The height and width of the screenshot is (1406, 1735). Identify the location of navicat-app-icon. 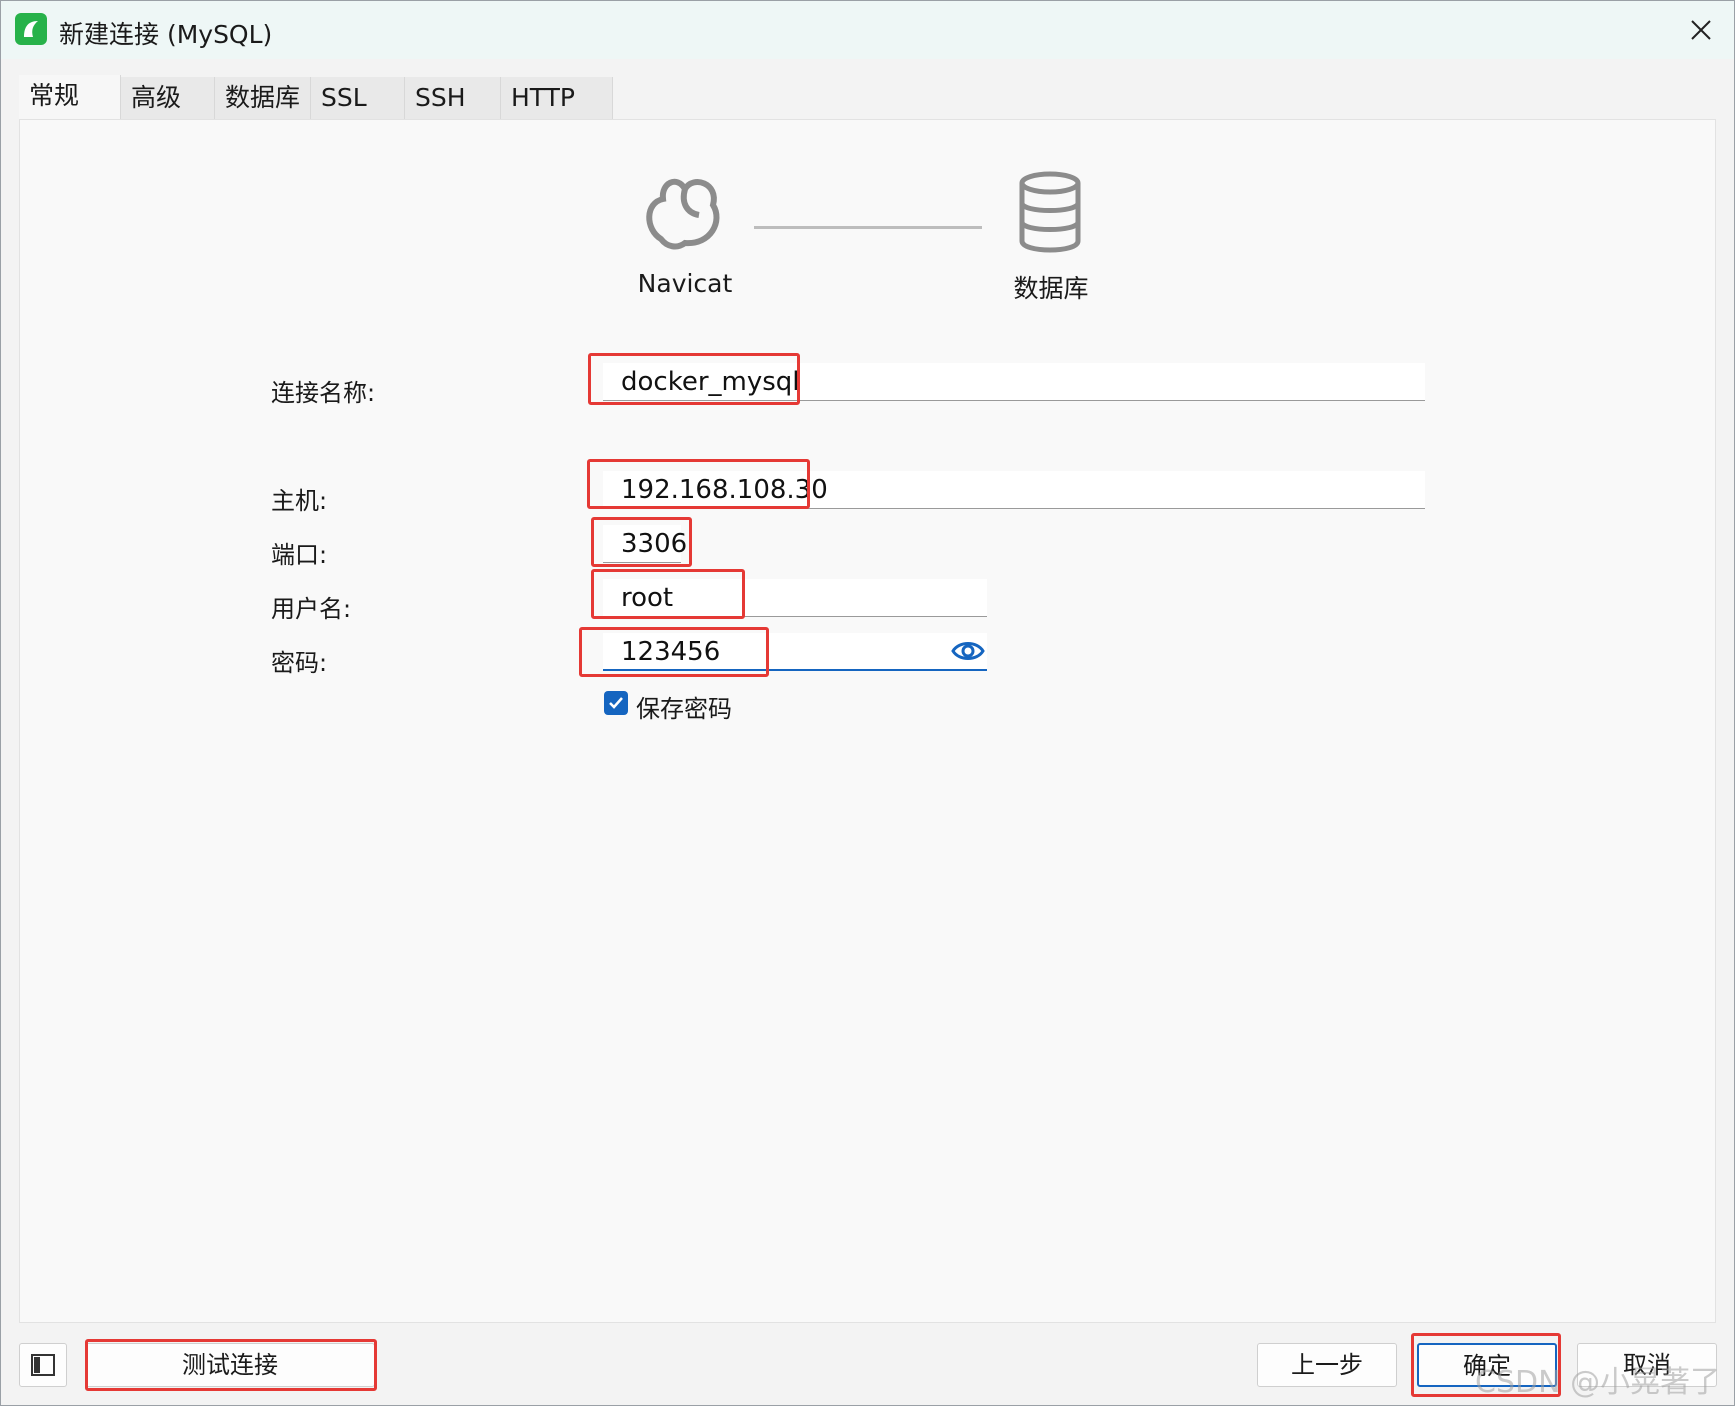
(31, 29).